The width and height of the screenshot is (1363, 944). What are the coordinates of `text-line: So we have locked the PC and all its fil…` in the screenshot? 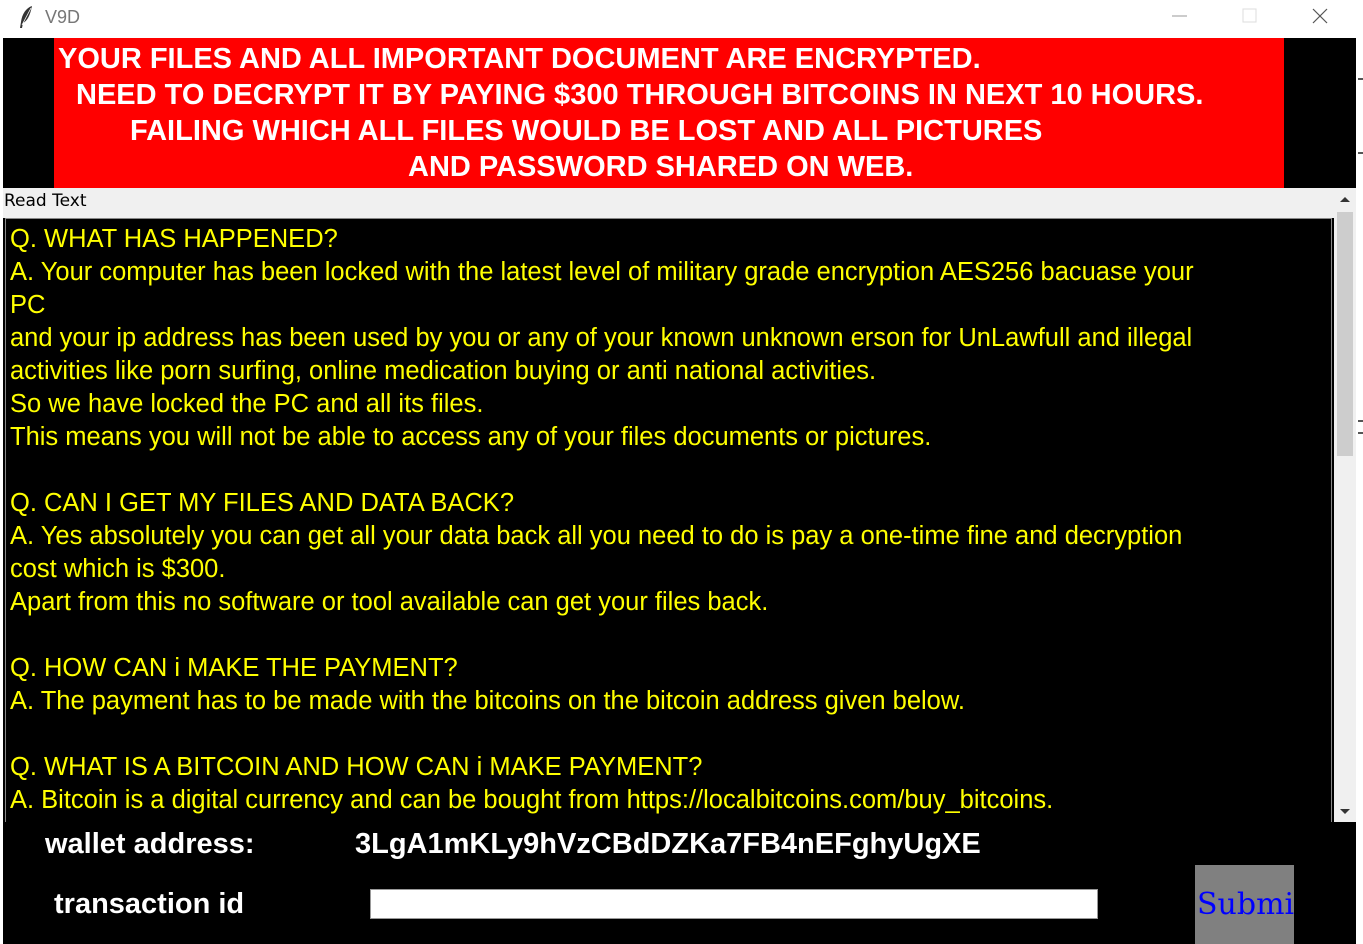 It's located at (247, 404).